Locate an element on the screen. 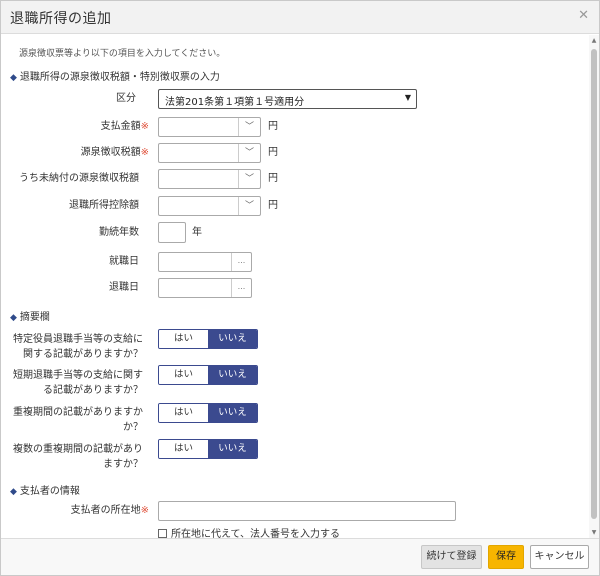 The width and height of the screenshot is (600, 576). q3-label: 重複期間の記載がありますか か？ is located at coordinates (75, 420).